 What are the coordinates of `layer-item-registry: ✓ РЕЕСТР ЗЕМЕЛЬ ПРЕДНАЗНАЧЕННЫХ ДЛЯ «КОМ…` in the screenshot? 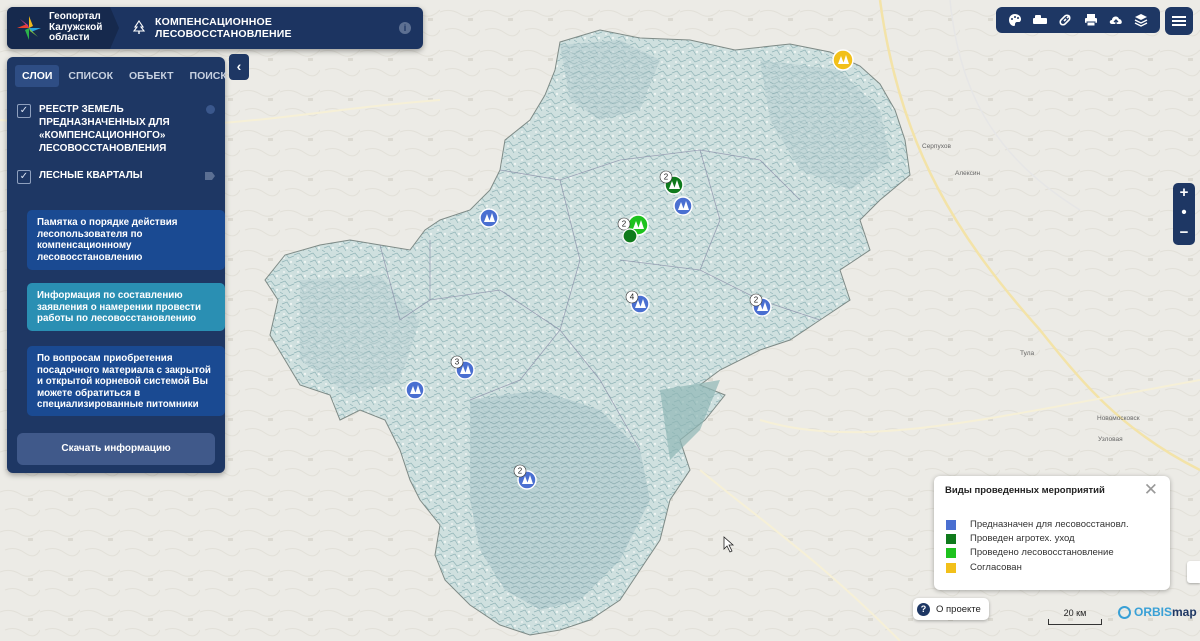 It's located at (116, 129).